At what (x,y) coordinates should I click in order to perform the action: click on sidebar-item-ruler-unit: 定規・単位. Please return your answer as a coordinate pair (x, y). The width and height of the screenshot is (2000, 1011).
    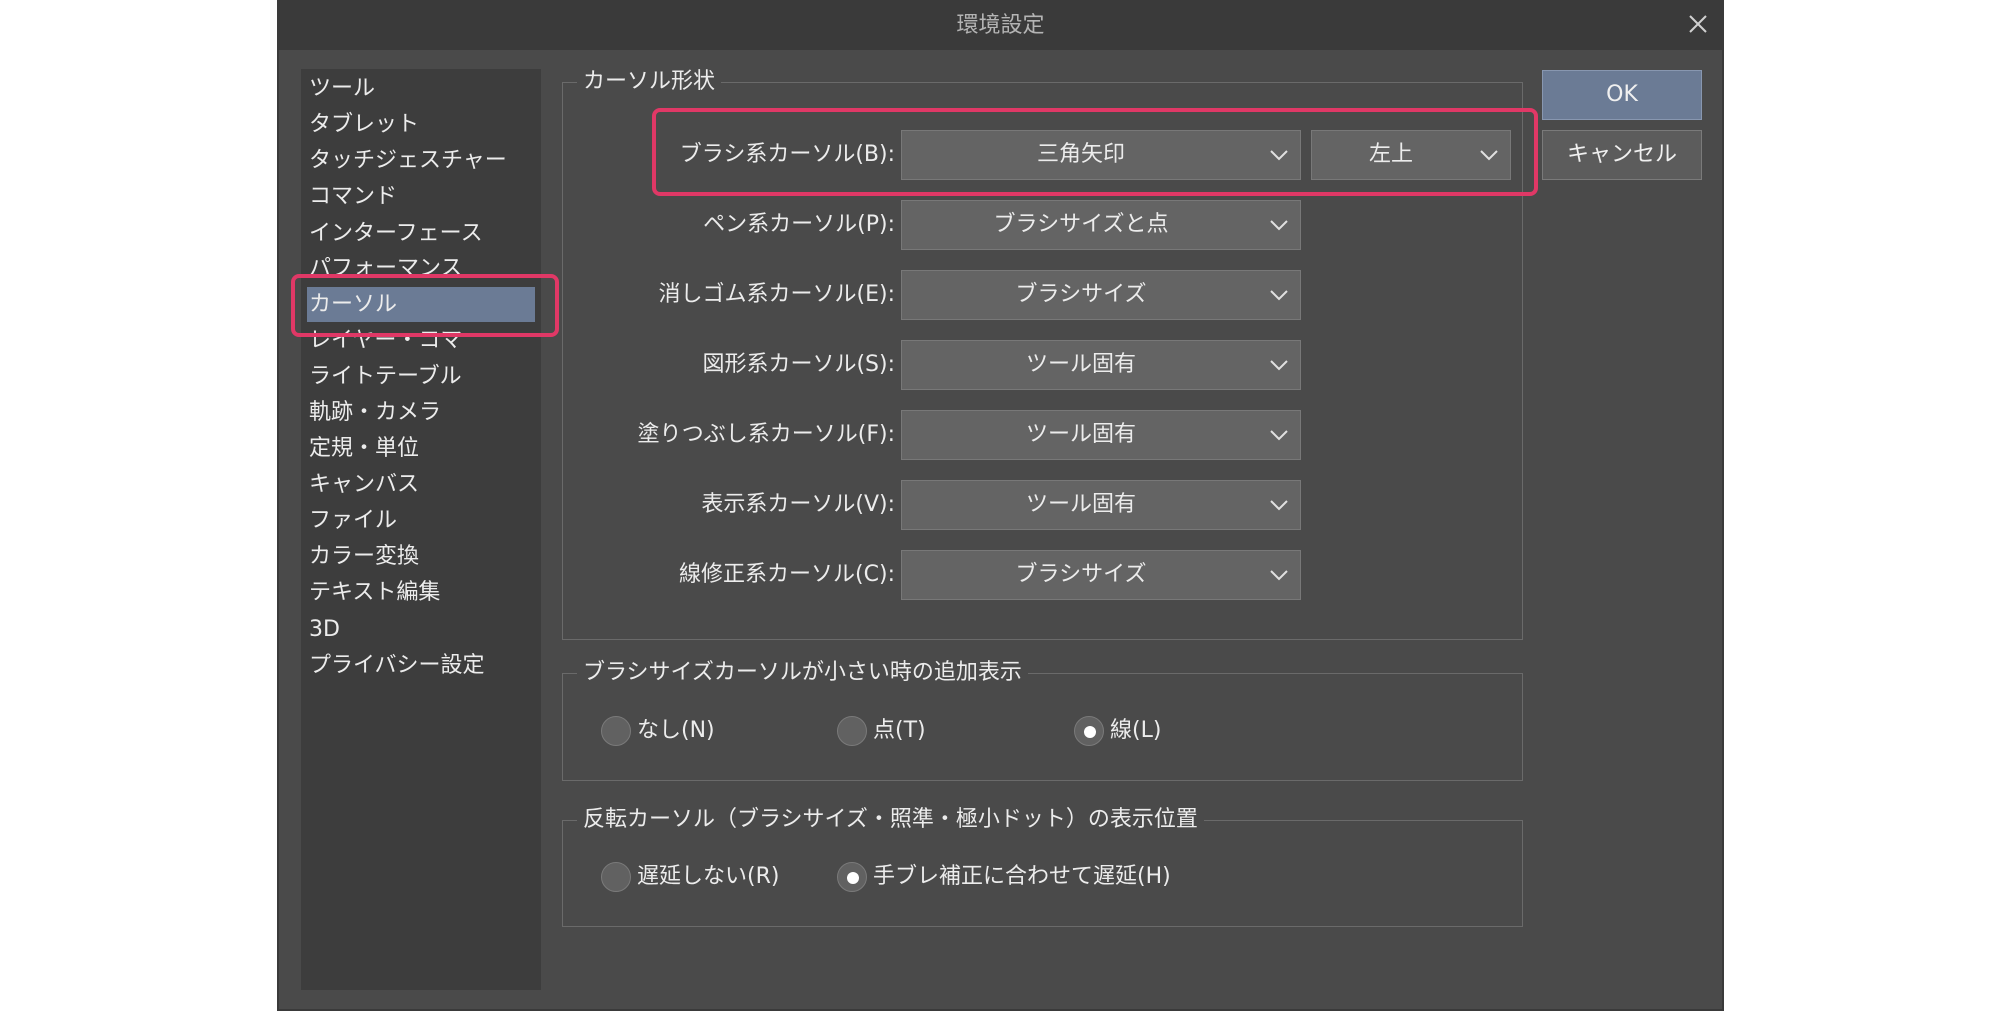
    Looking at the image, I should click on (421, 448).